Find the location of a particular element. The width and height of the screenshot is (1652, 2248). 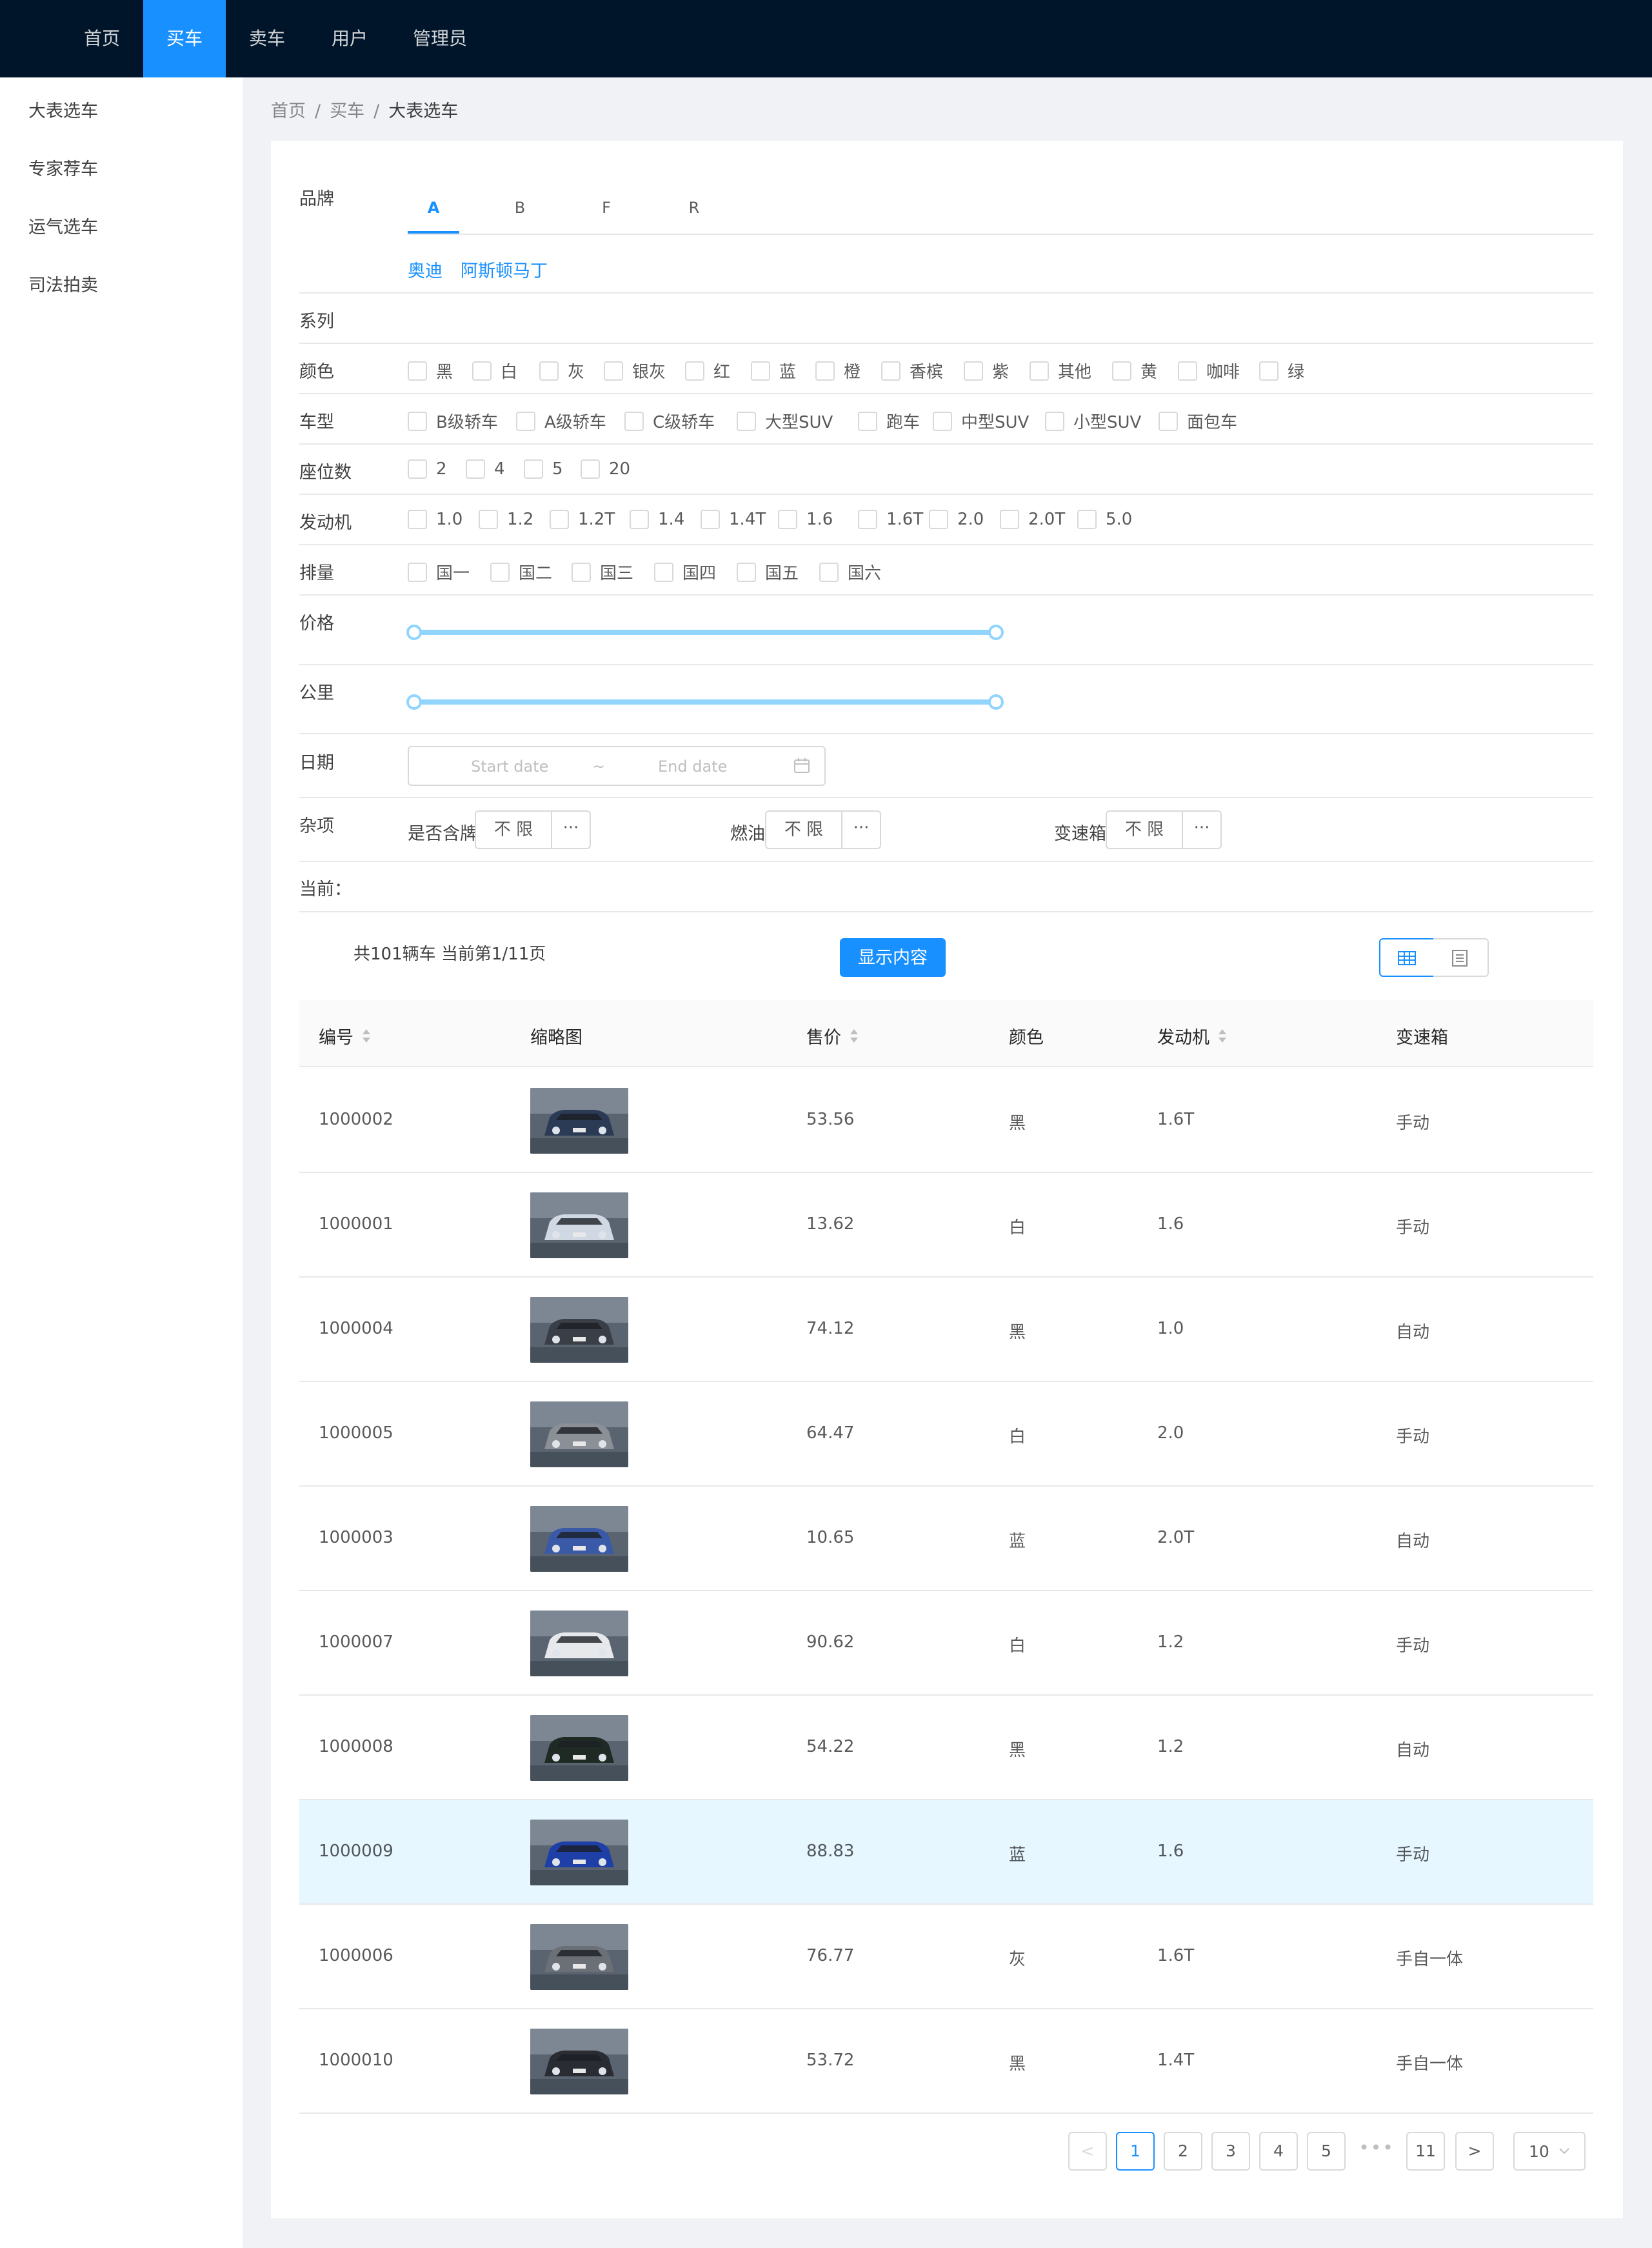

breadcrumb-home: 首页 is located at coordinates (288, 111).